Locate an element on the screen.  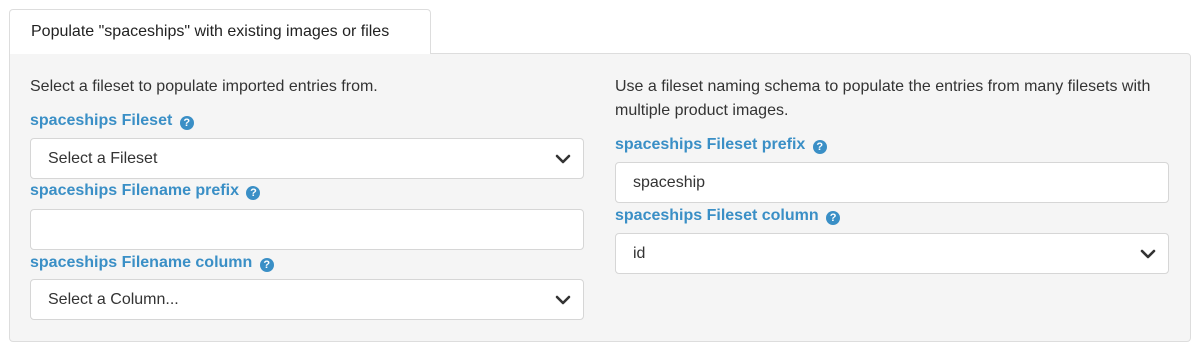
filename-column-label: spaceships Filename column ? is located at coordinates (152, 263).